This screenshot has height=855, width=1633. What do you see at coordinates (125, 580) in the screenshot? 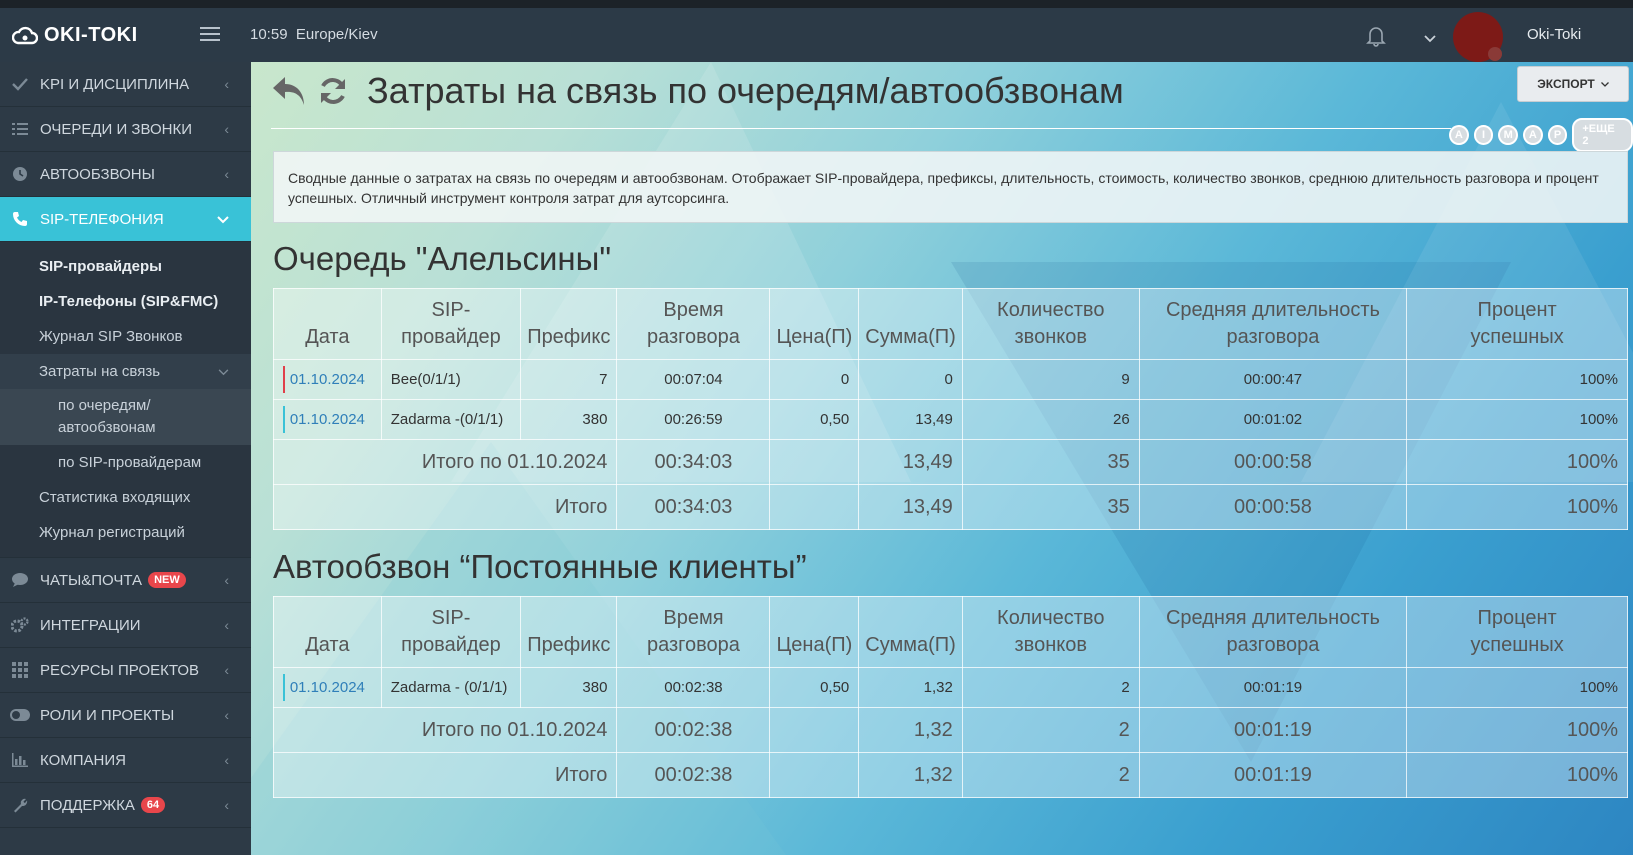
I see `sidebar-item-chats: ЧАТЫ&ПОЧТА NEW ‹` at bounding box center [125, 580].